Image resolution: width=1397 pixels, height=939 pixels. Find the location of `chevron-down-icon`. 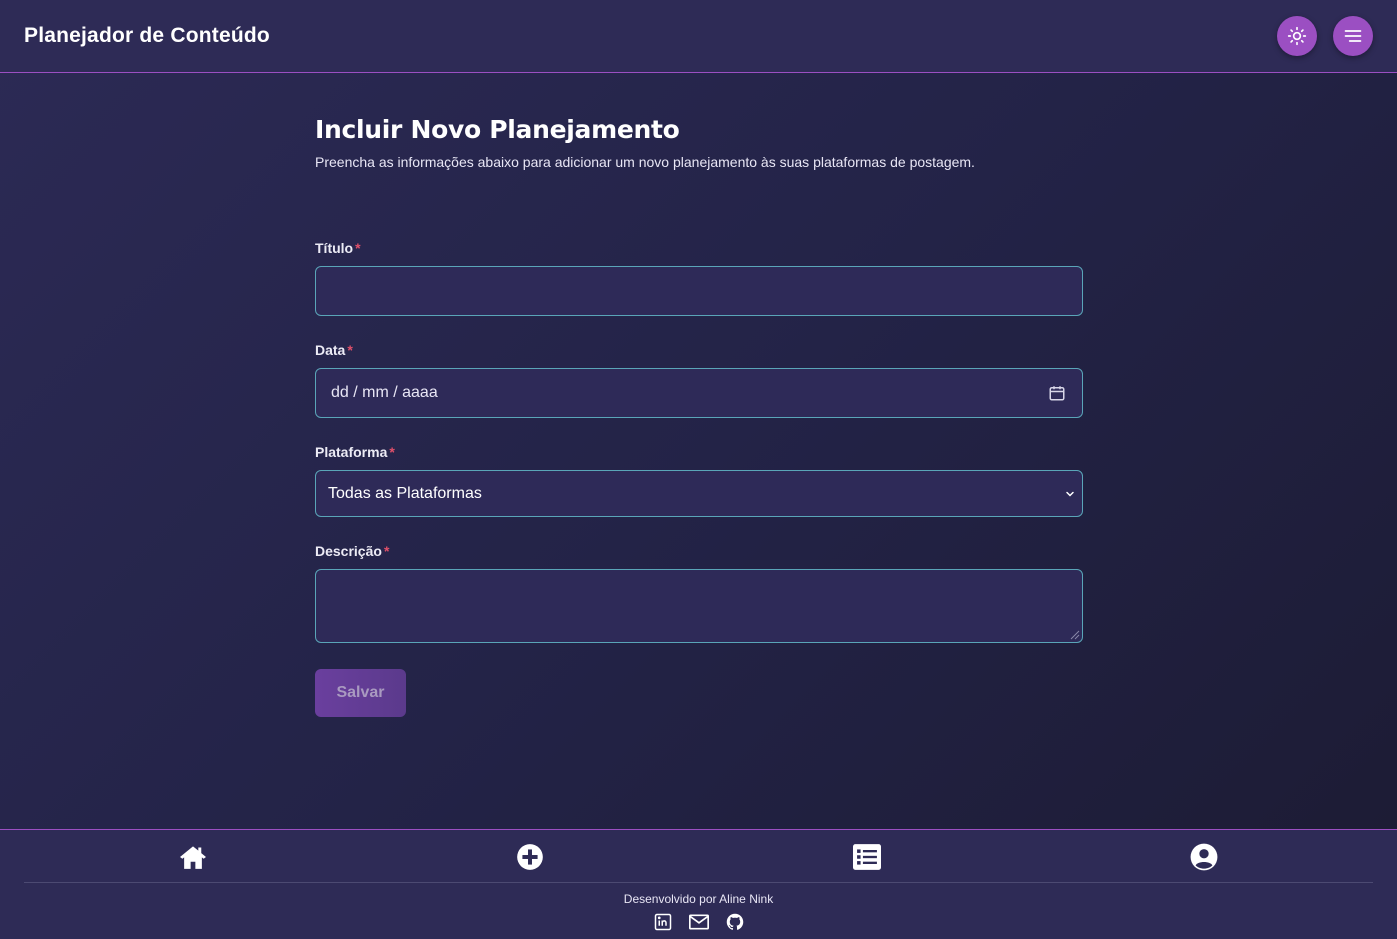

chevron-down-icon is located at coordinates (1070, 494).